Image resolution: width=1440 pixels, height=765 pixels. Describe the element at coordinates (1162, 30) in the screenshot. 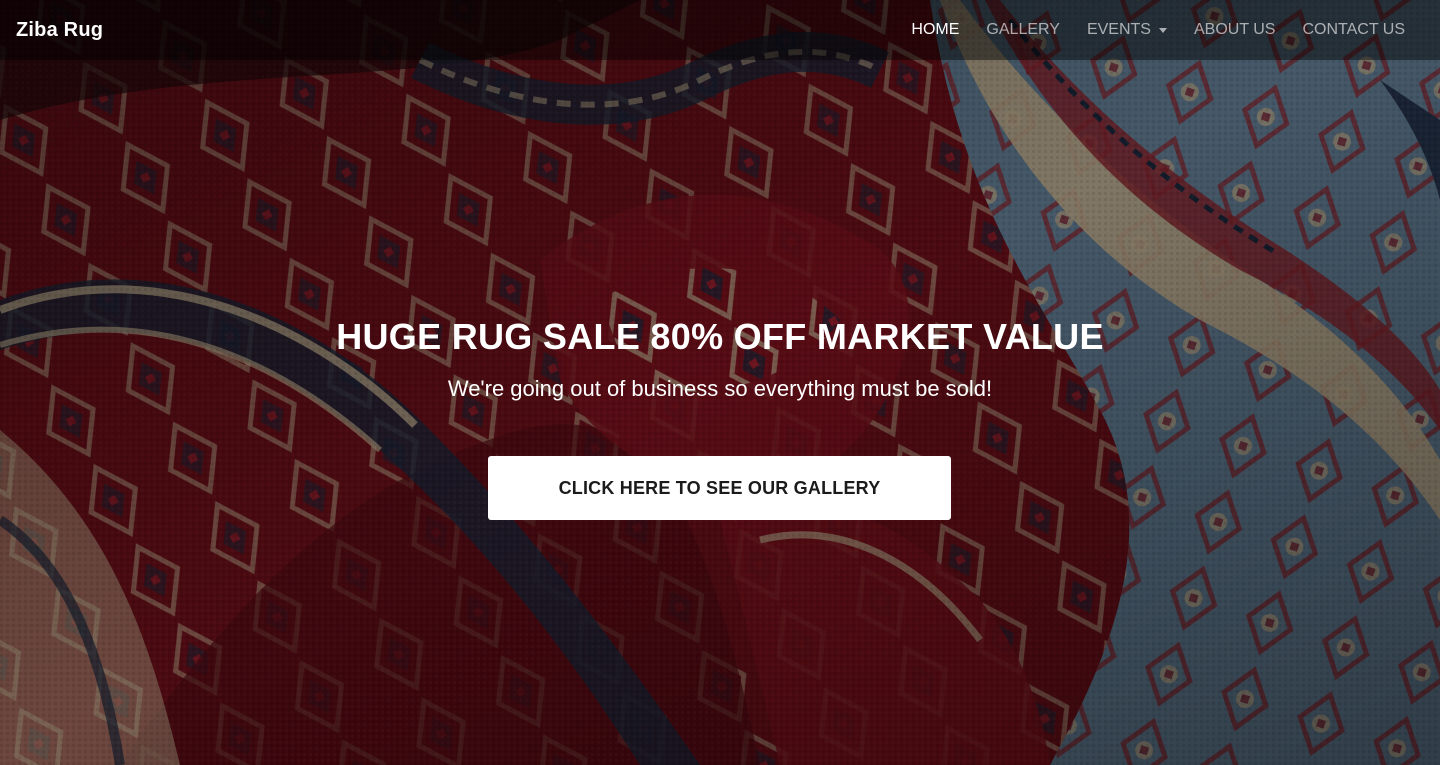

I see `caret-down-icon` at that location.